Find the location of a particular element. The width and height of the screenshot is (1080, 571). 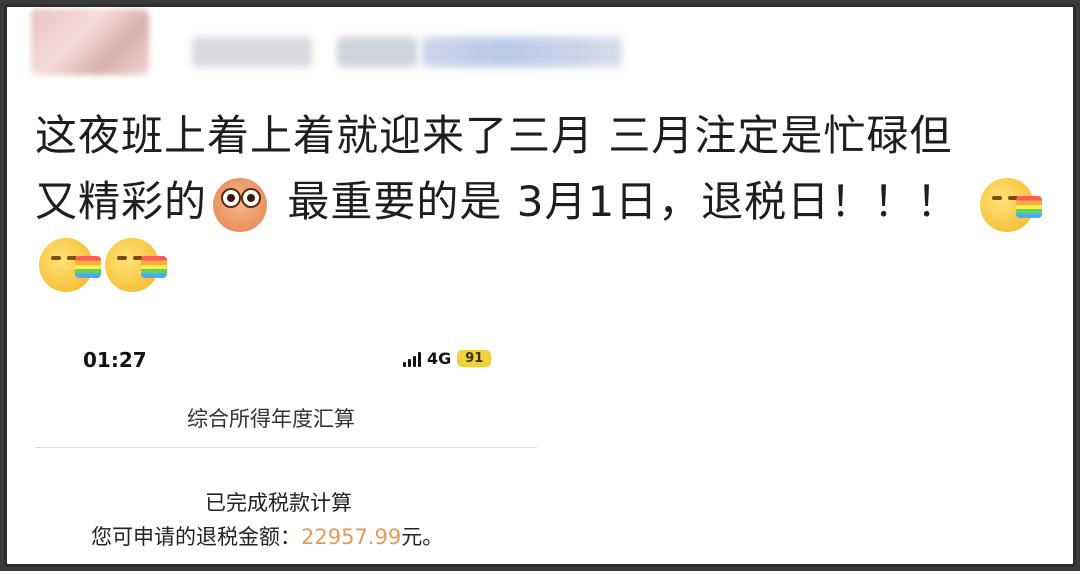

phone-status-icons: 4G 91 is located at coordinates (447, 358).